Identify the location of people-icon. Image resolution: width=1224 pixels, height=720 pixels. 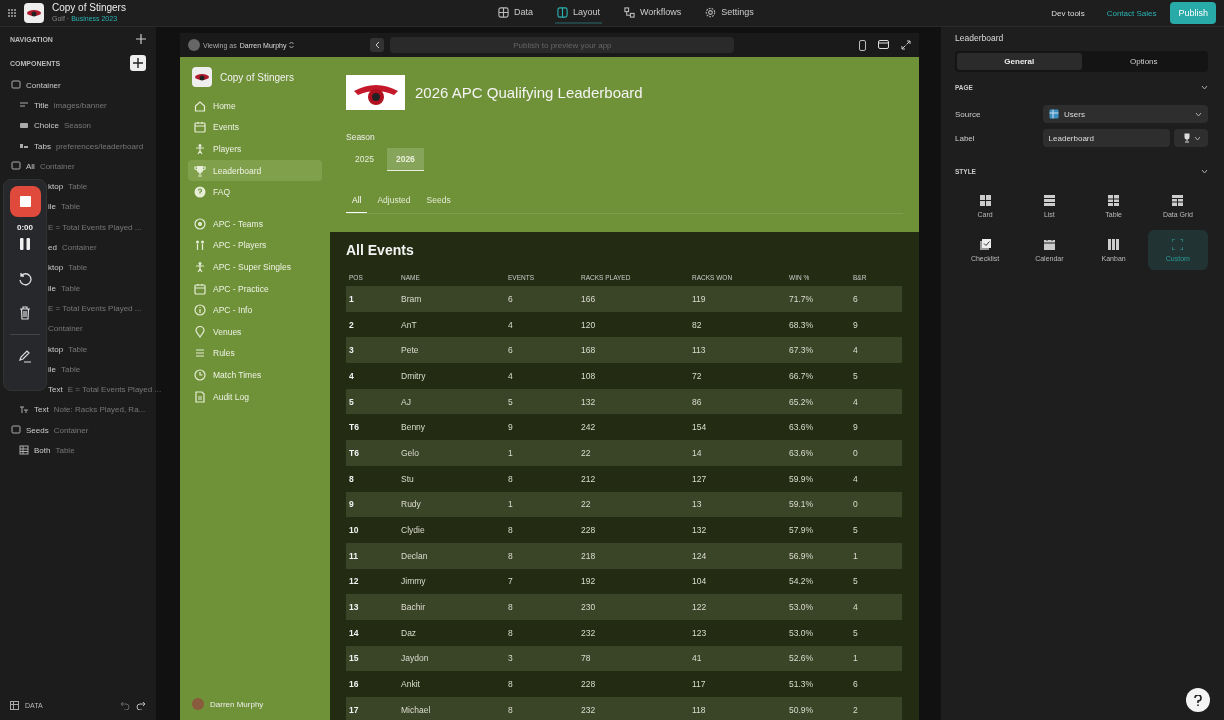
(200, 245).